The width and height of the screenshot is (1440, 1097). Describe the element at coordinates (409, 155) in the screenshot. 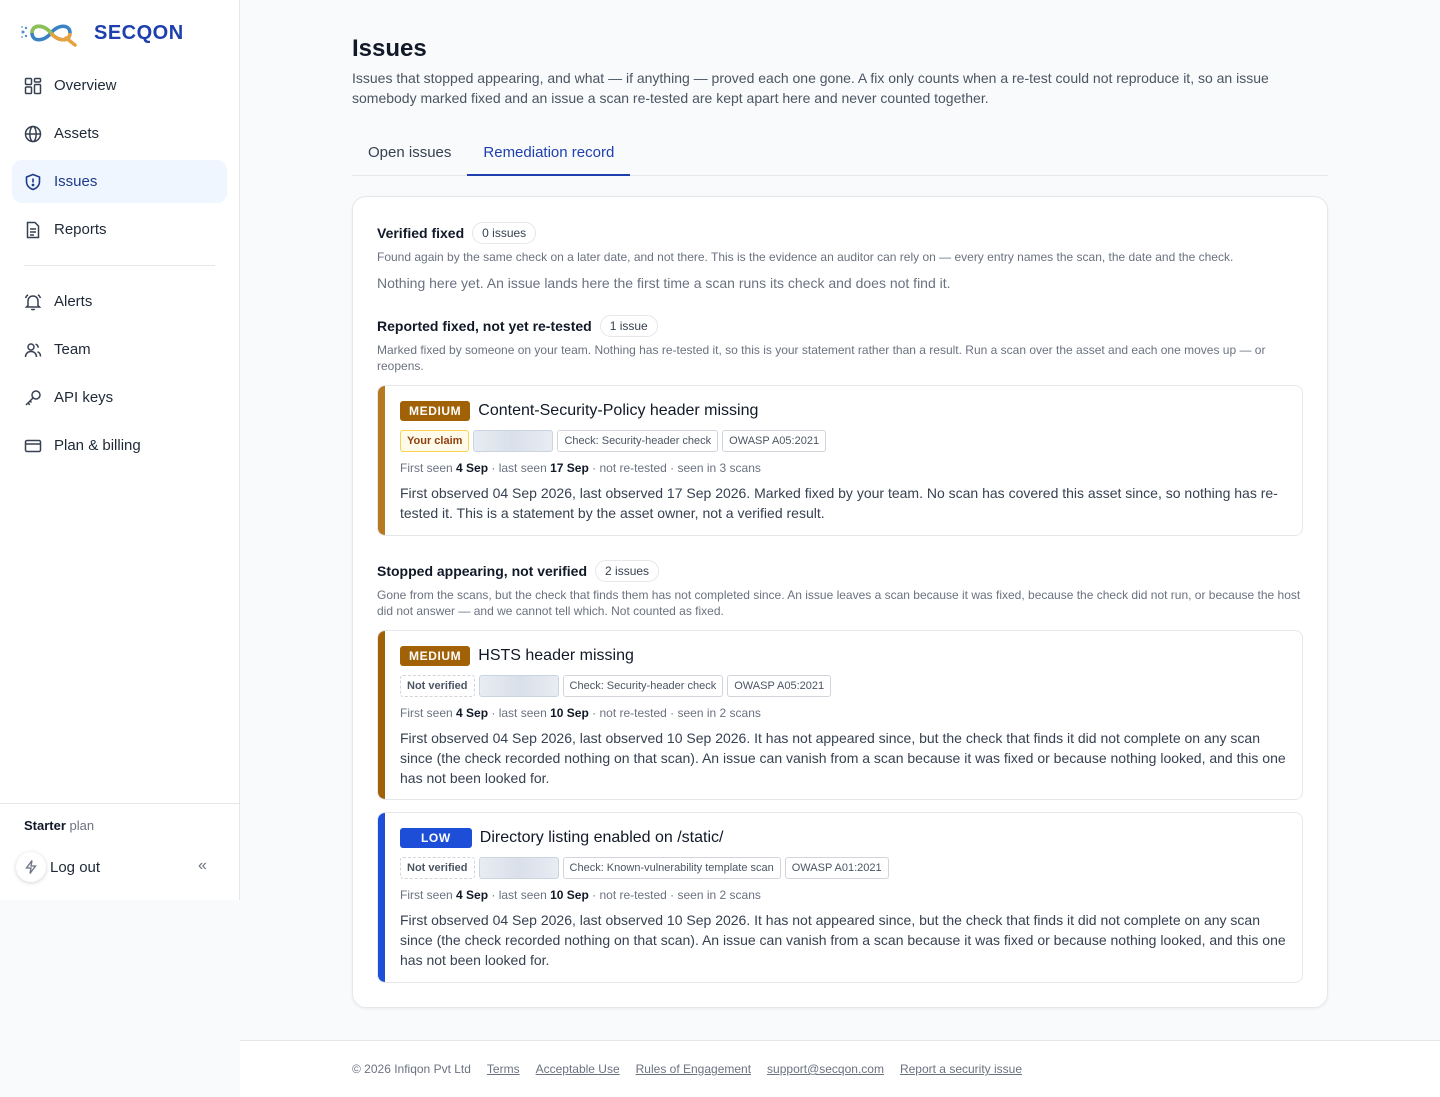

I see `tab-open-issues: Open issues` at that location.